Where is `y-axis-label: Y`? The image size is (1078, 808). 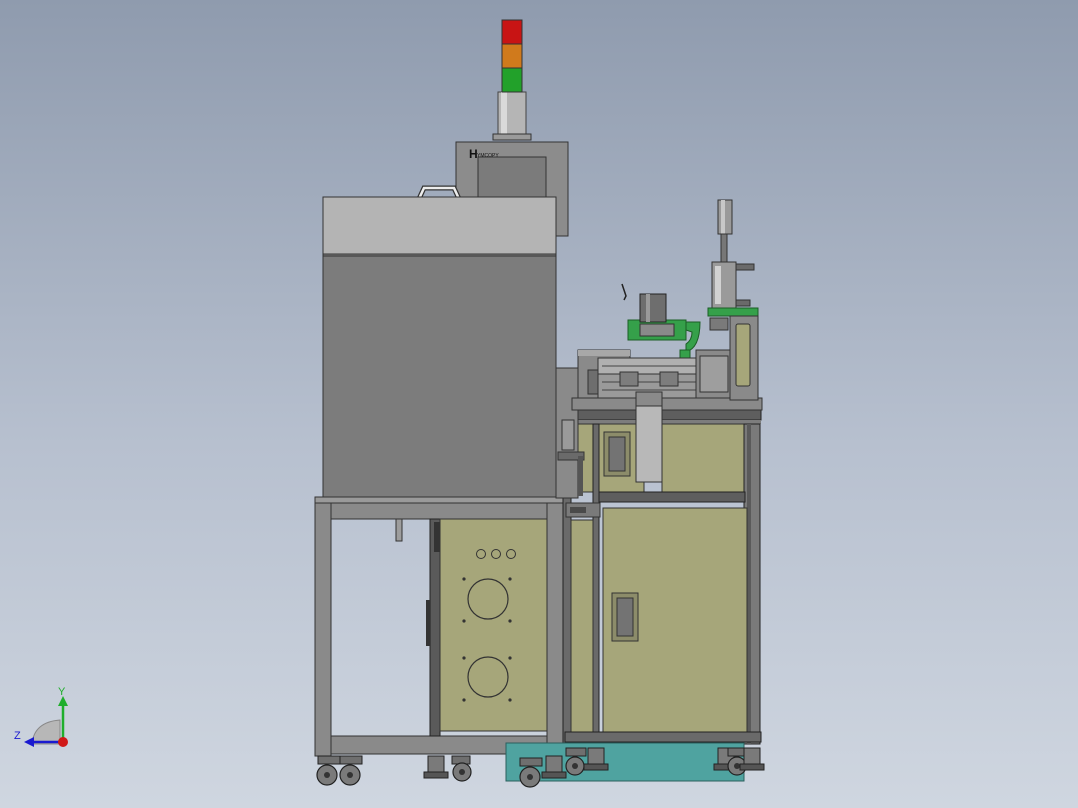
y-axis-label: Y is located at coordinates (62, 692).